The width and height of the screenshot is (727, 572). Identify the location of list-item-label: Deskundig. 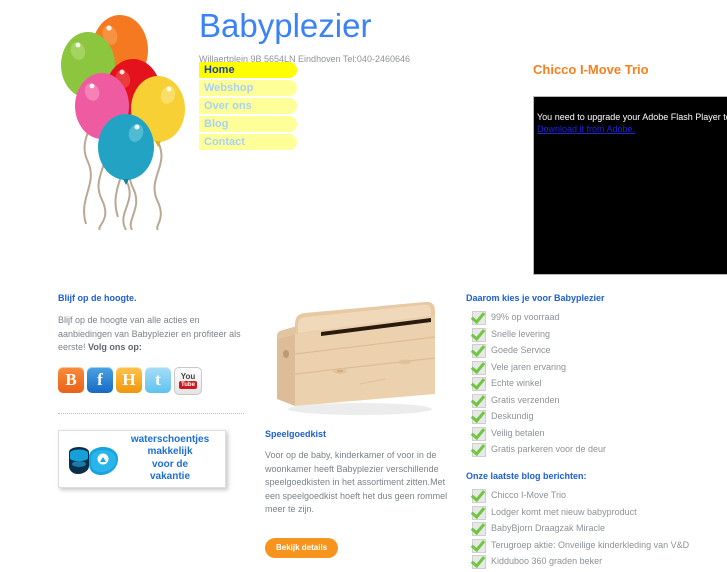
(512, 416).